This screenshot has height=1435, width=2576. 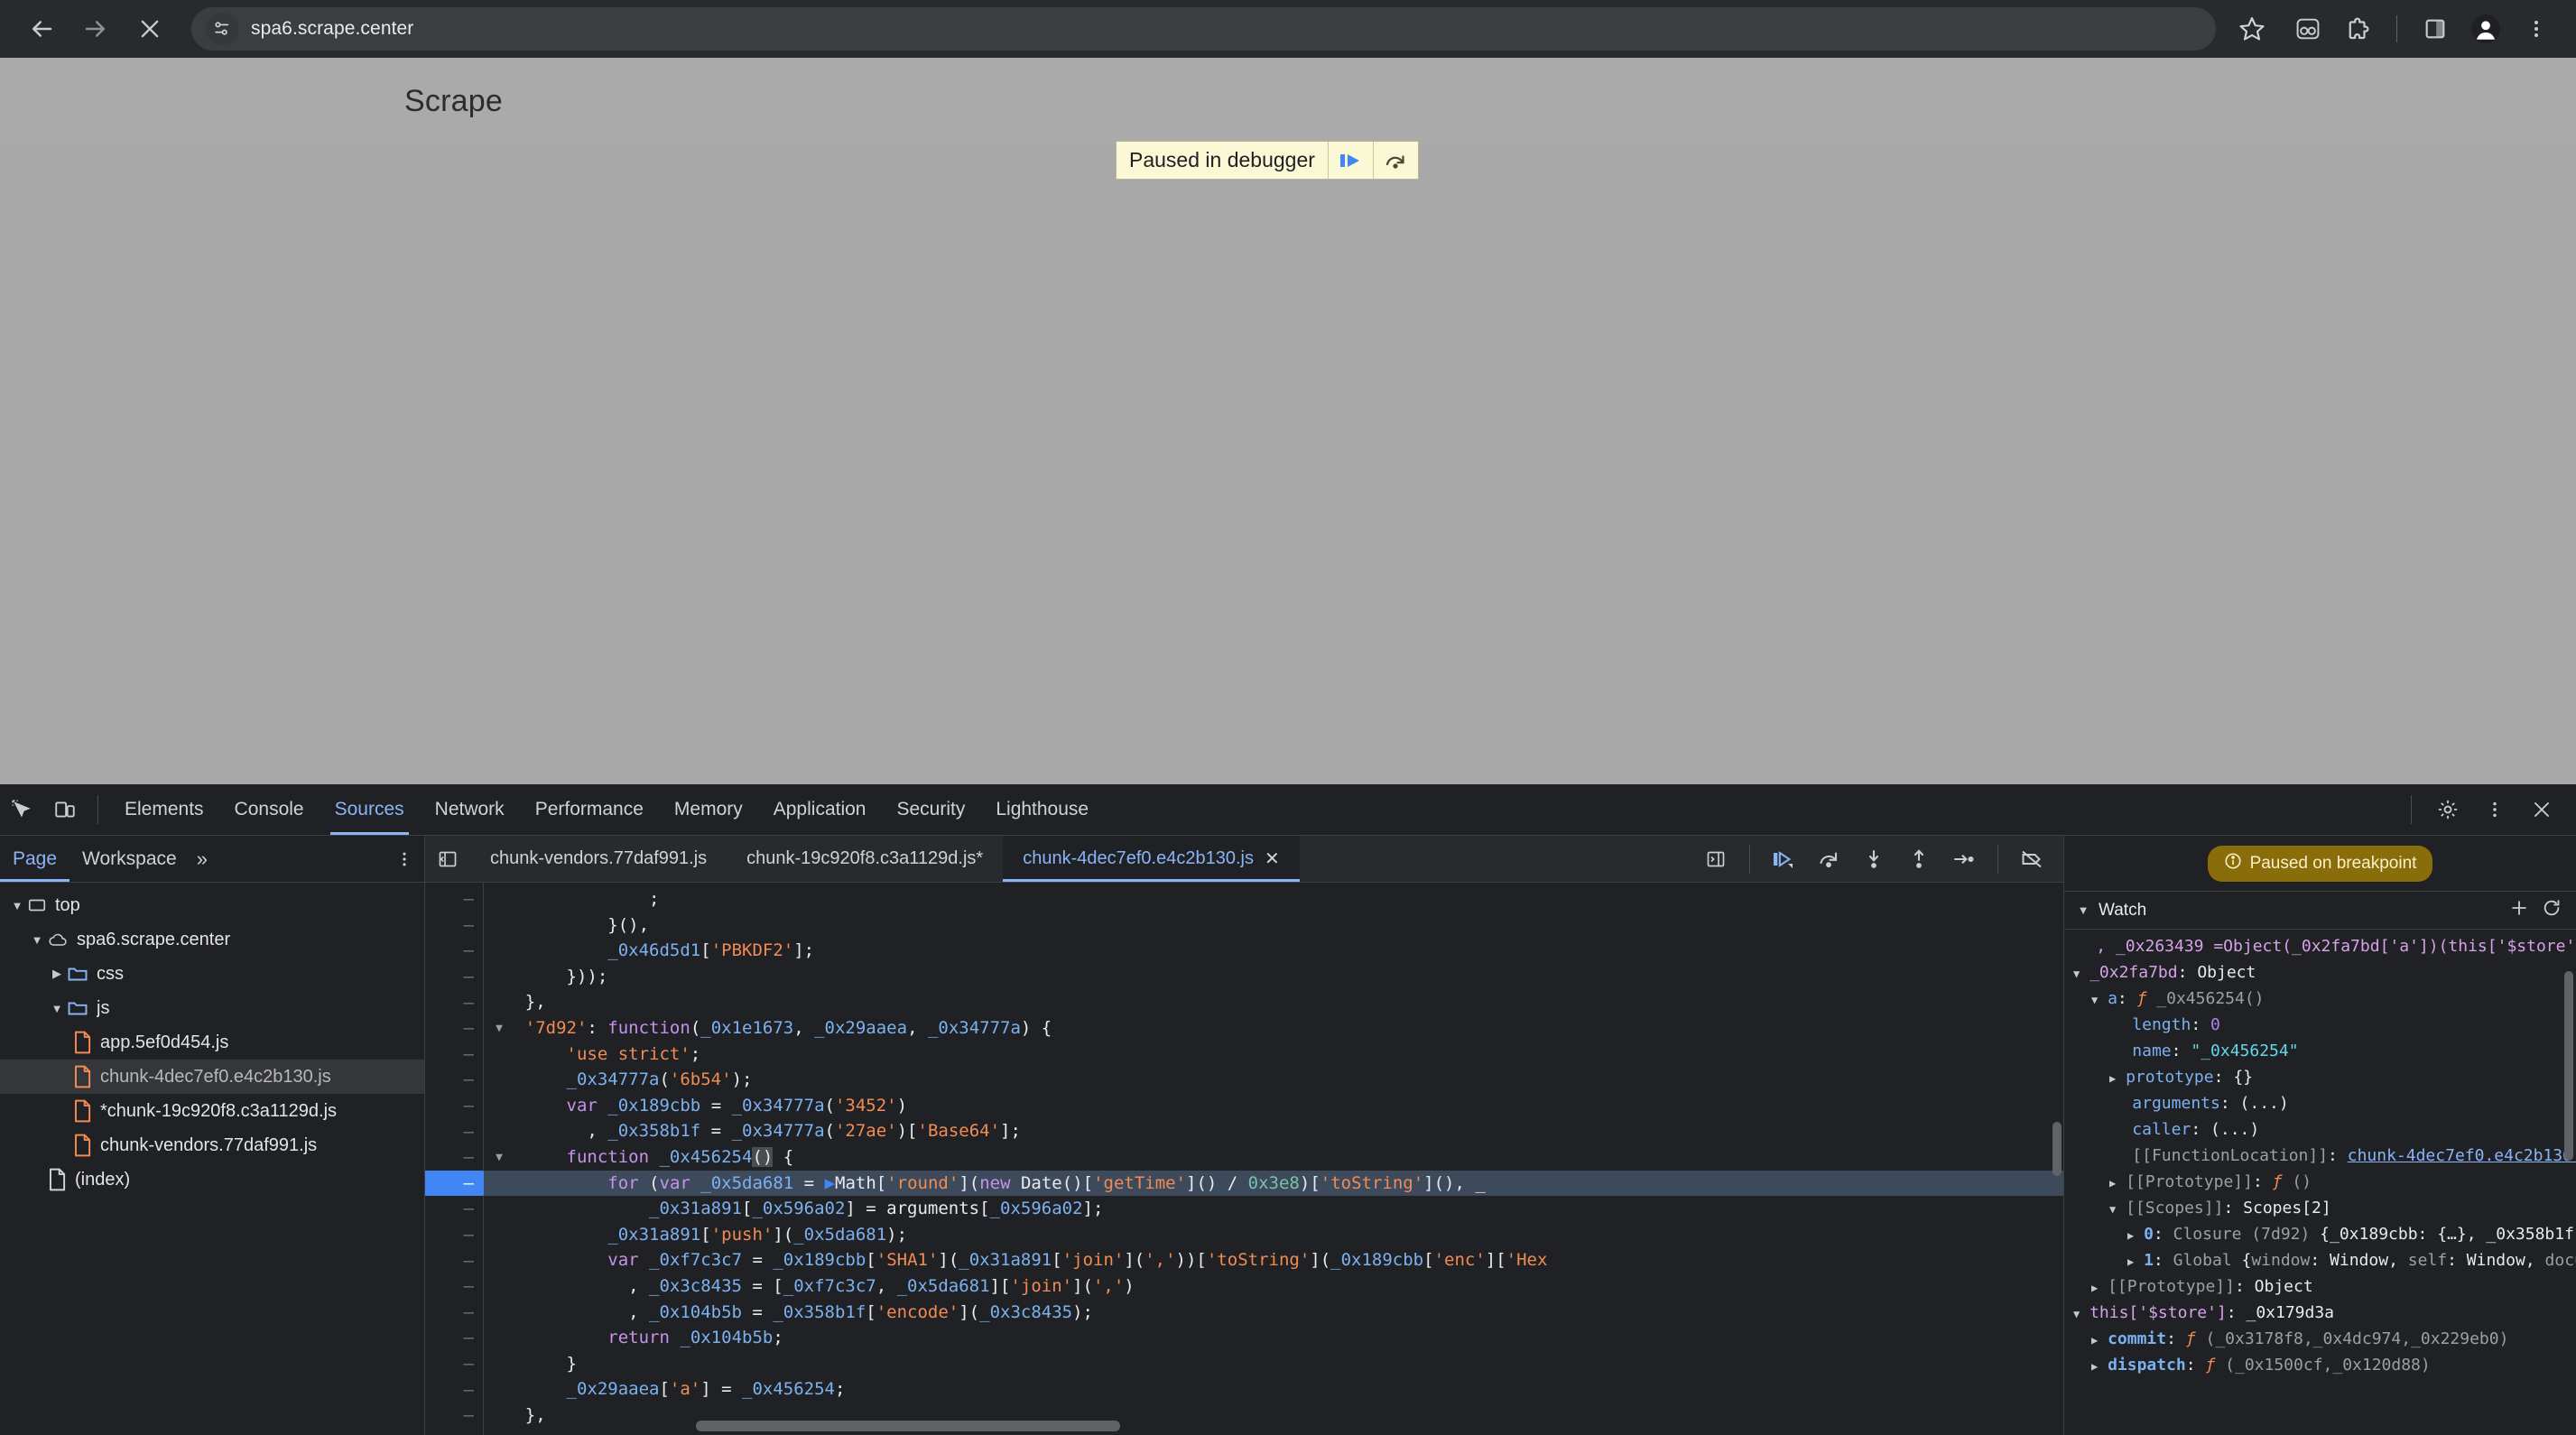 What do you see at coordinates (2031, 859) in the screenshot?
I see `deactivate-breakpoints-icon` at bounding box center [2031, 859].